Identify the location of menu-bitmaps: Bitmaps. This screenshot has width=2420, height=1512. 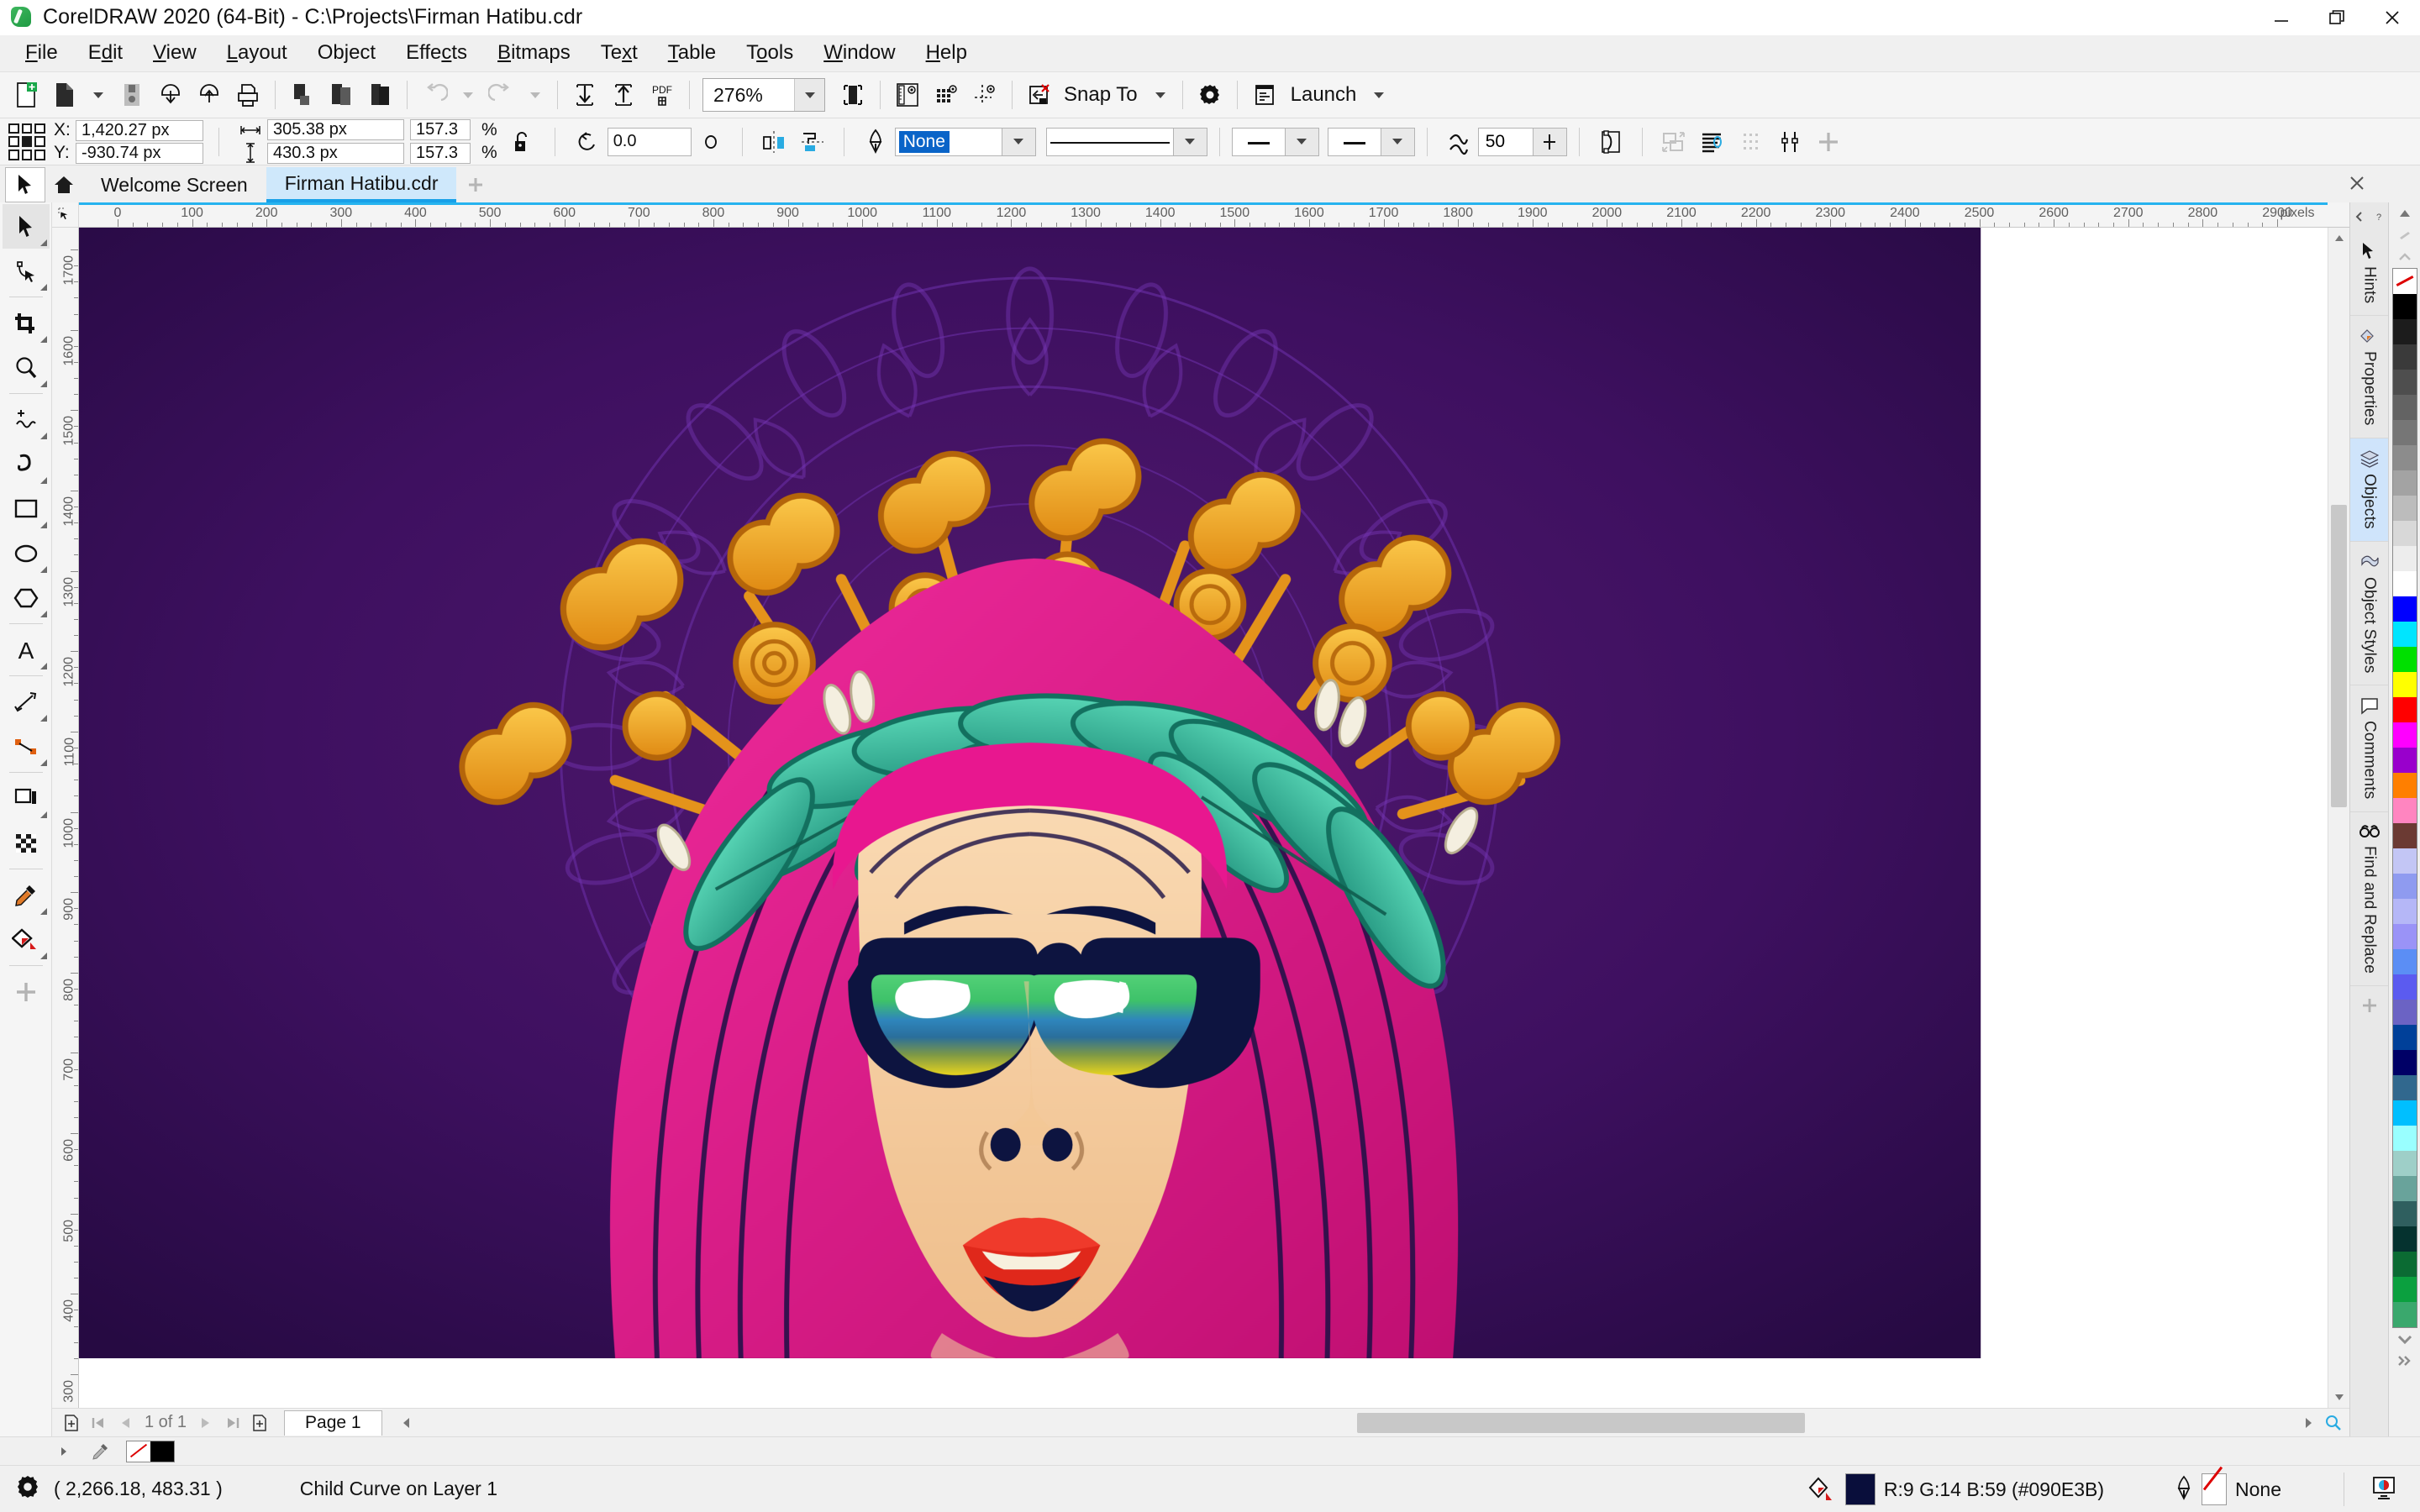
(534, 53).